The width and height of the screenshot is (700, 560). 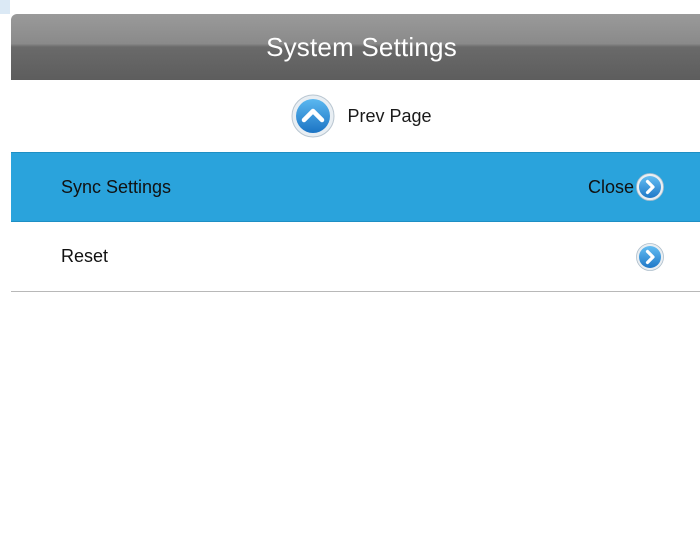 What do you see at coordinates (85, 256) in the screenshot?
I see `menu-item-label: Reset` at bounding box center [85, 256].